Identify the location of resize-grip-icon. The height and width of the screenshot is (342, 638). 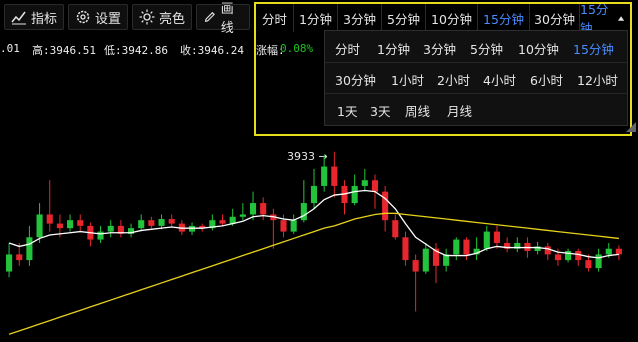
(631, 127).